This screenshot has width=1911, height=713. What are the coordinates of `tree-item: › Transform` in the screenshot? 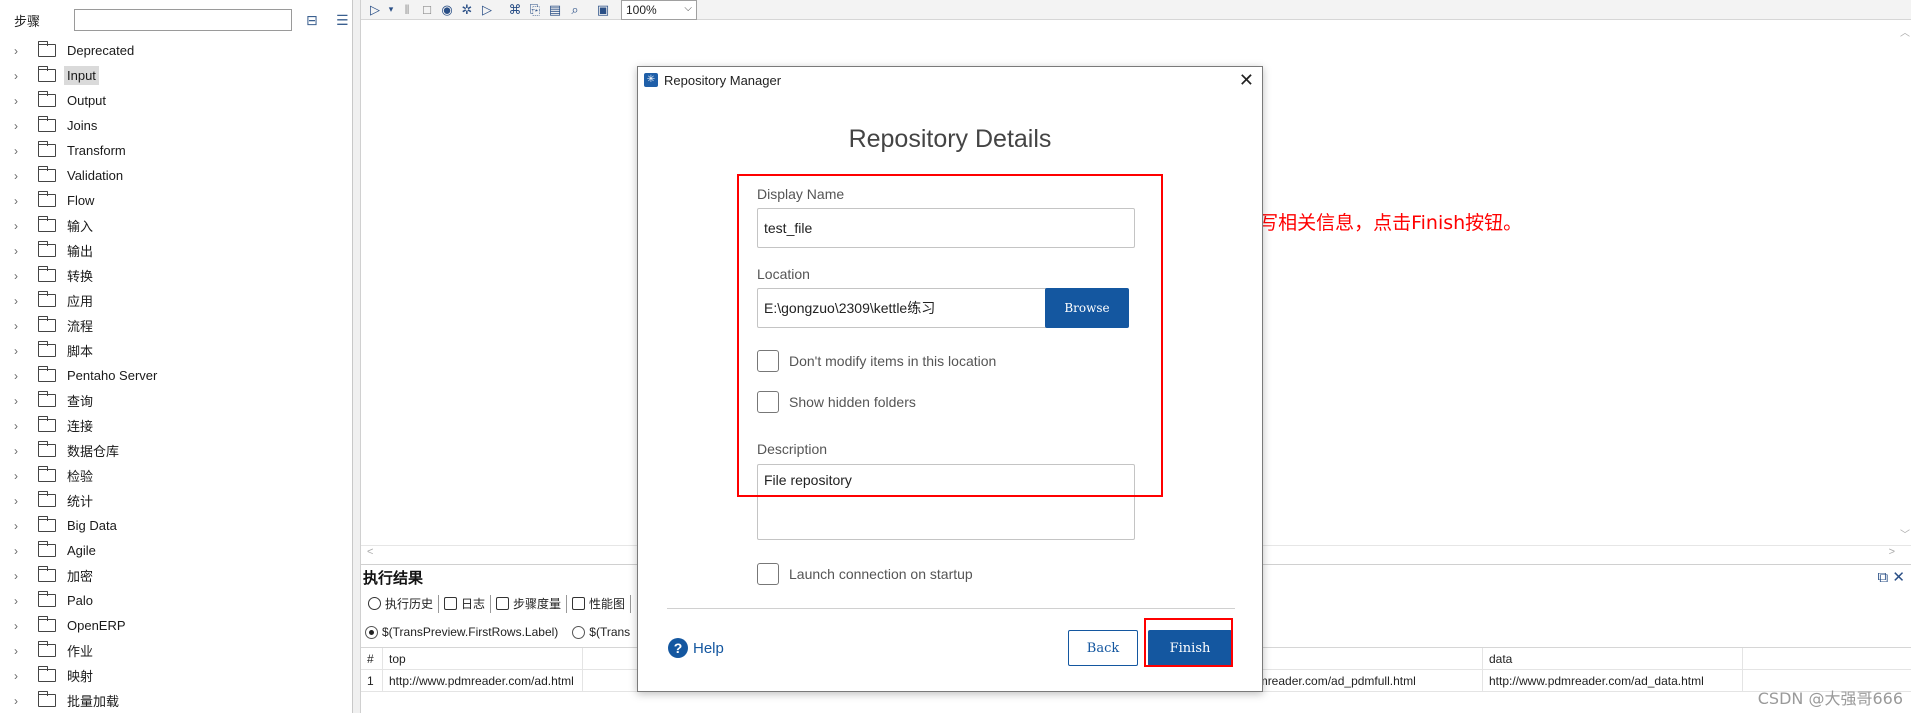 It's located at (175, 150).